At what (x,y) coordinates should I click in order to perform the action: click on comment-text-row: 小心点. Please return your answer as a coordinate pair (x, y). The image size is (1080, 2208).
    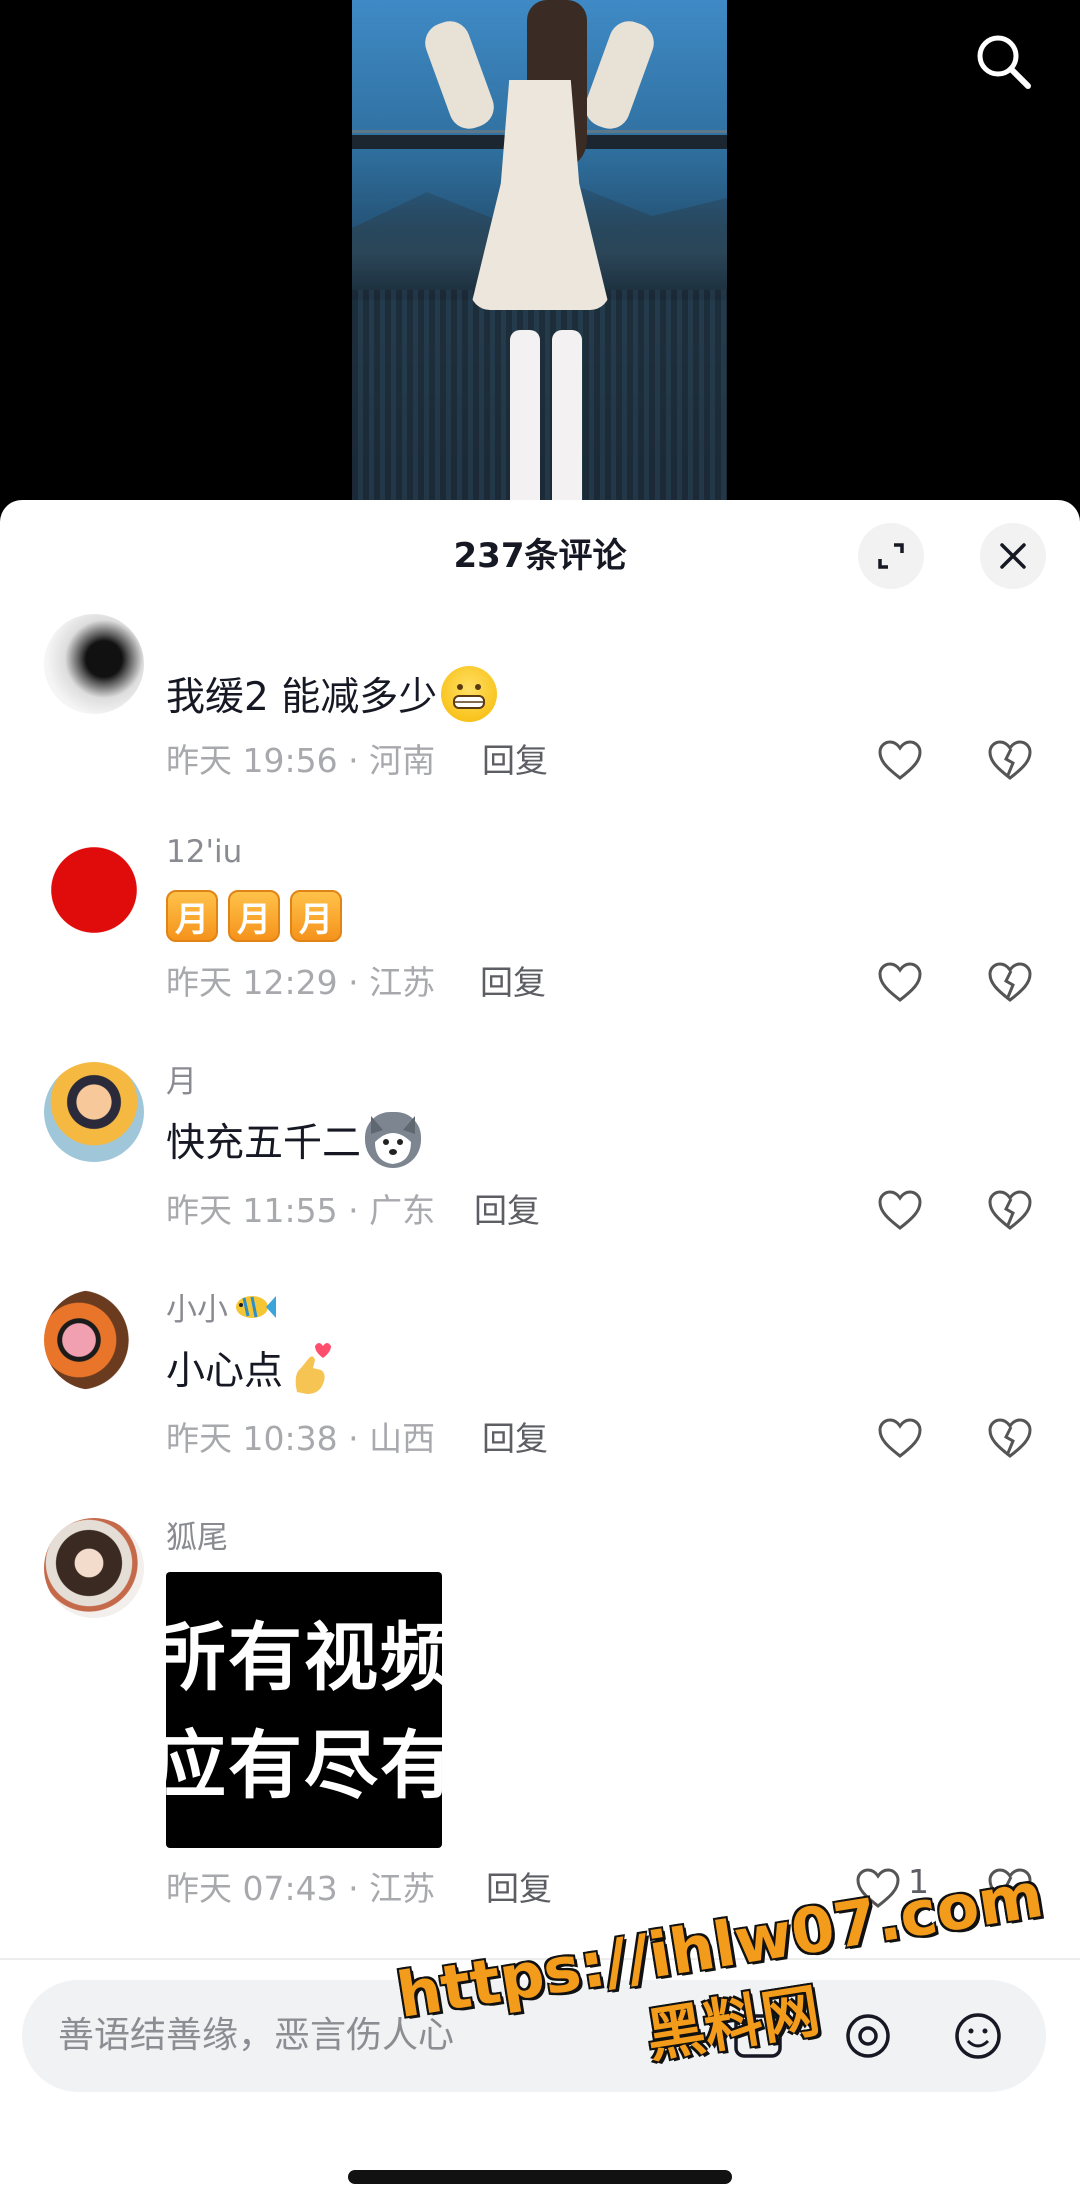
    Looking at the image, I should click on (249, 1368).